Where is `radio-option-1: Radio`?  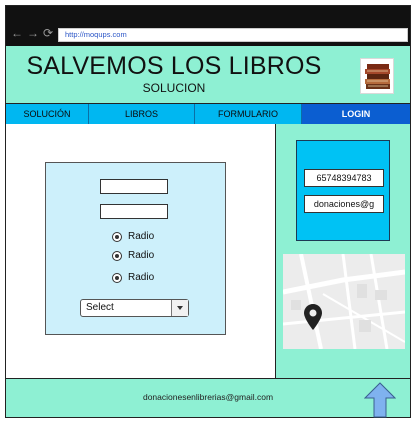 radio-option-1: Radio is located at coordinates (133, 237).